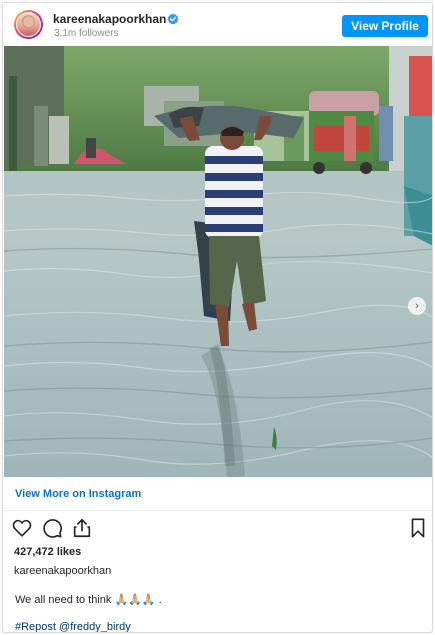 Image resolution: width=435 pixels, height=635 pixels. What do you see at coordinates (62, 571) in the screenshot?
I see `caption-username: kareenakapoorkhan` at bounding box center [62, 571].